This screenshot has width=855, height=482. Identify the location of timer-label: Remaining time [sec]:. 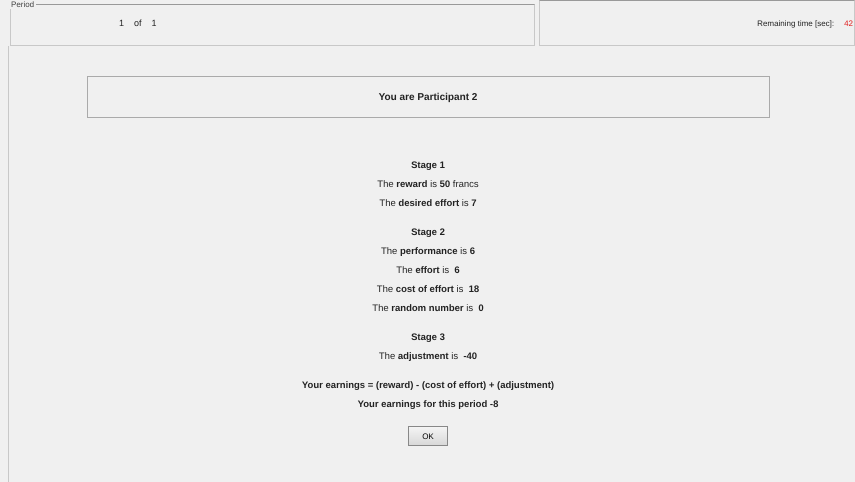
(795, 23).